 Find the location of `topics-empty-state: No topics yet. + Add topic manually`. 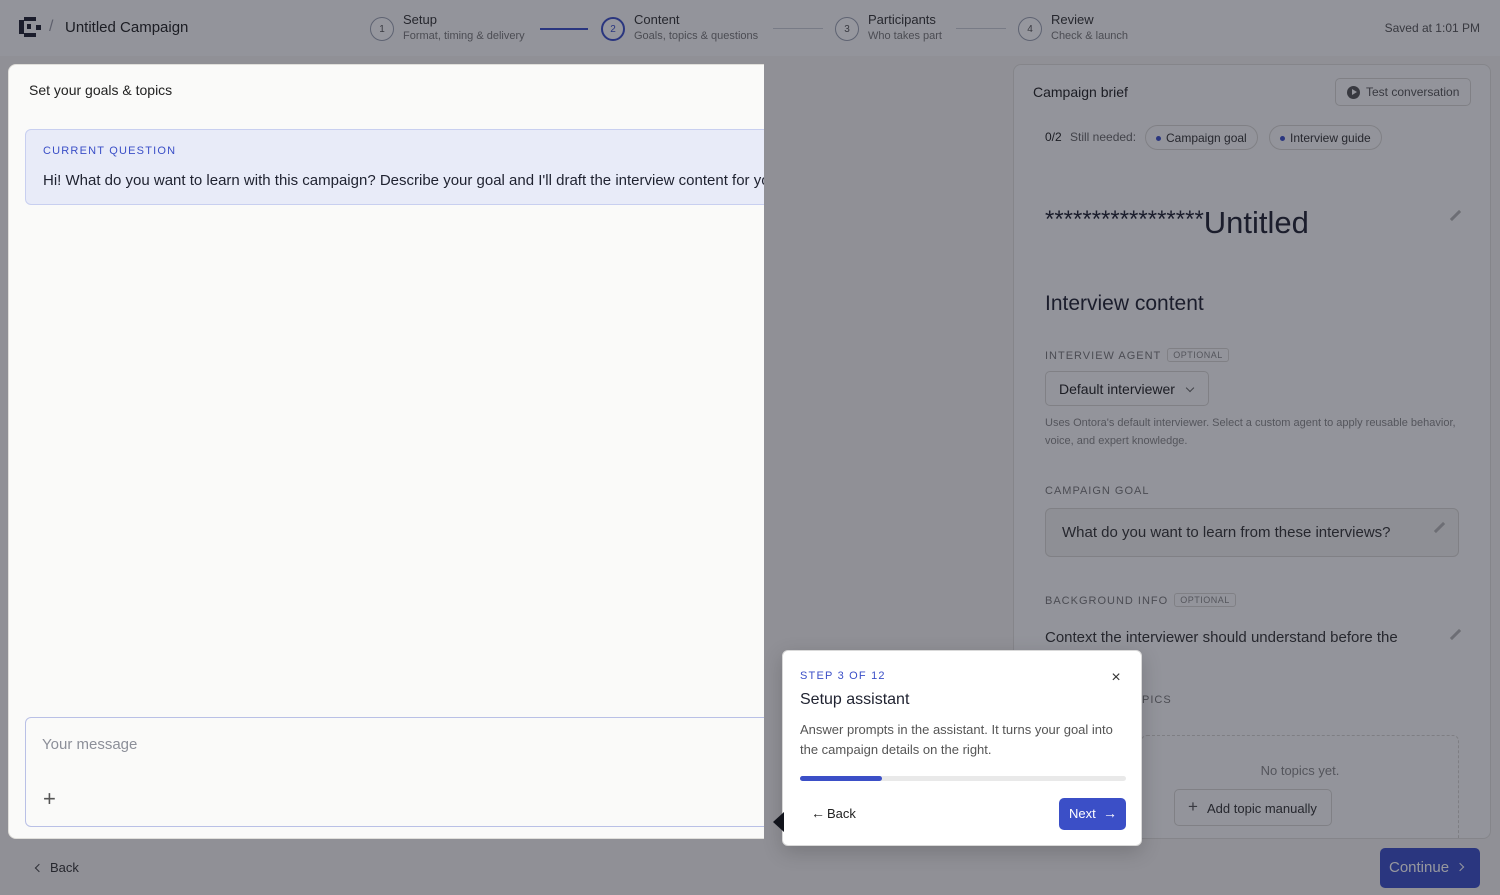

topics-empty-state: No topics yet. + Add topic manually is located at coordinates (1300, 786).